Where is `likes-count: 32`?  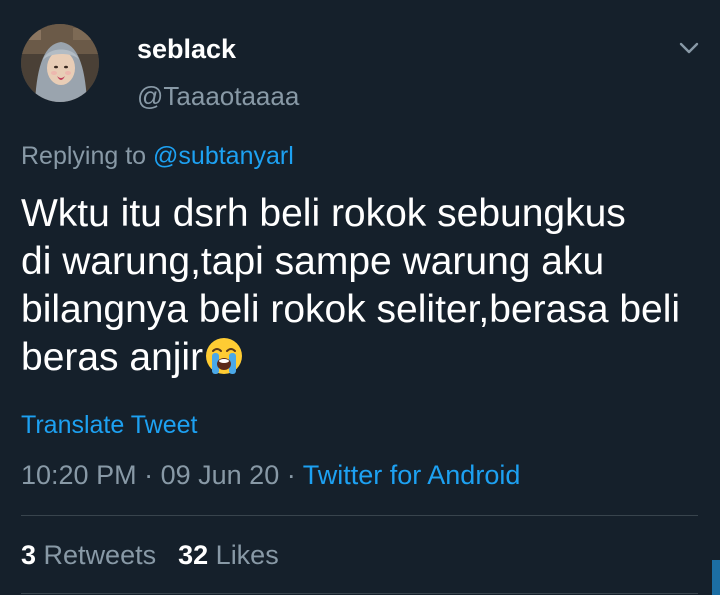 likes-count: 32 is located at coordinates (193, 555).